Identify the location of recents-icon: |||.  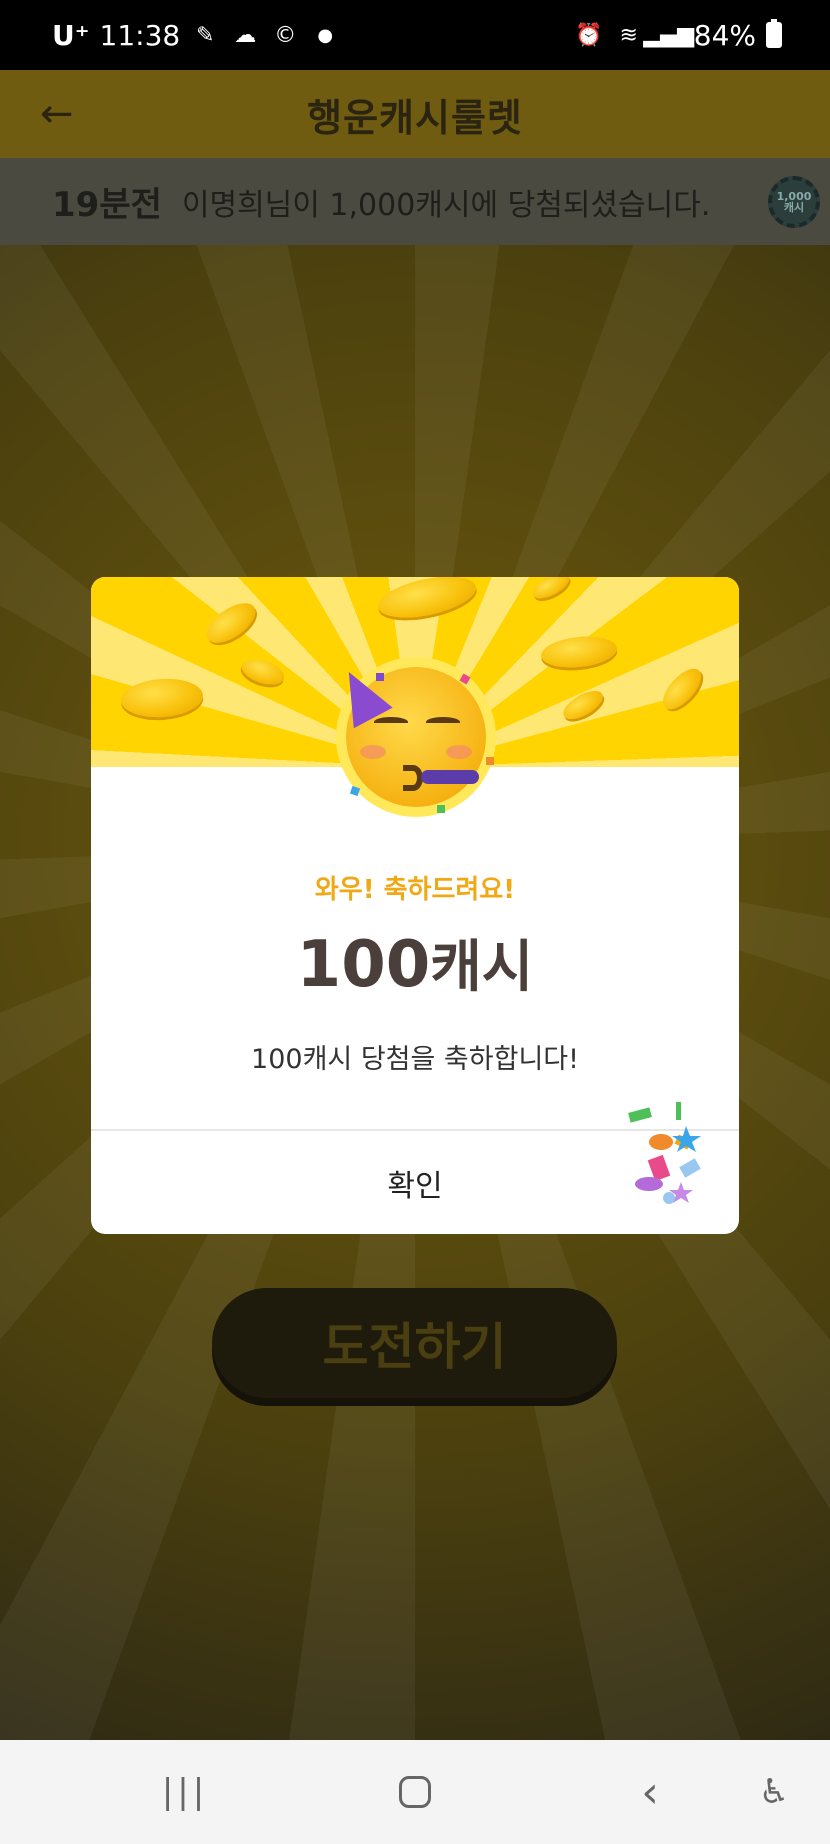
(183, 1792).